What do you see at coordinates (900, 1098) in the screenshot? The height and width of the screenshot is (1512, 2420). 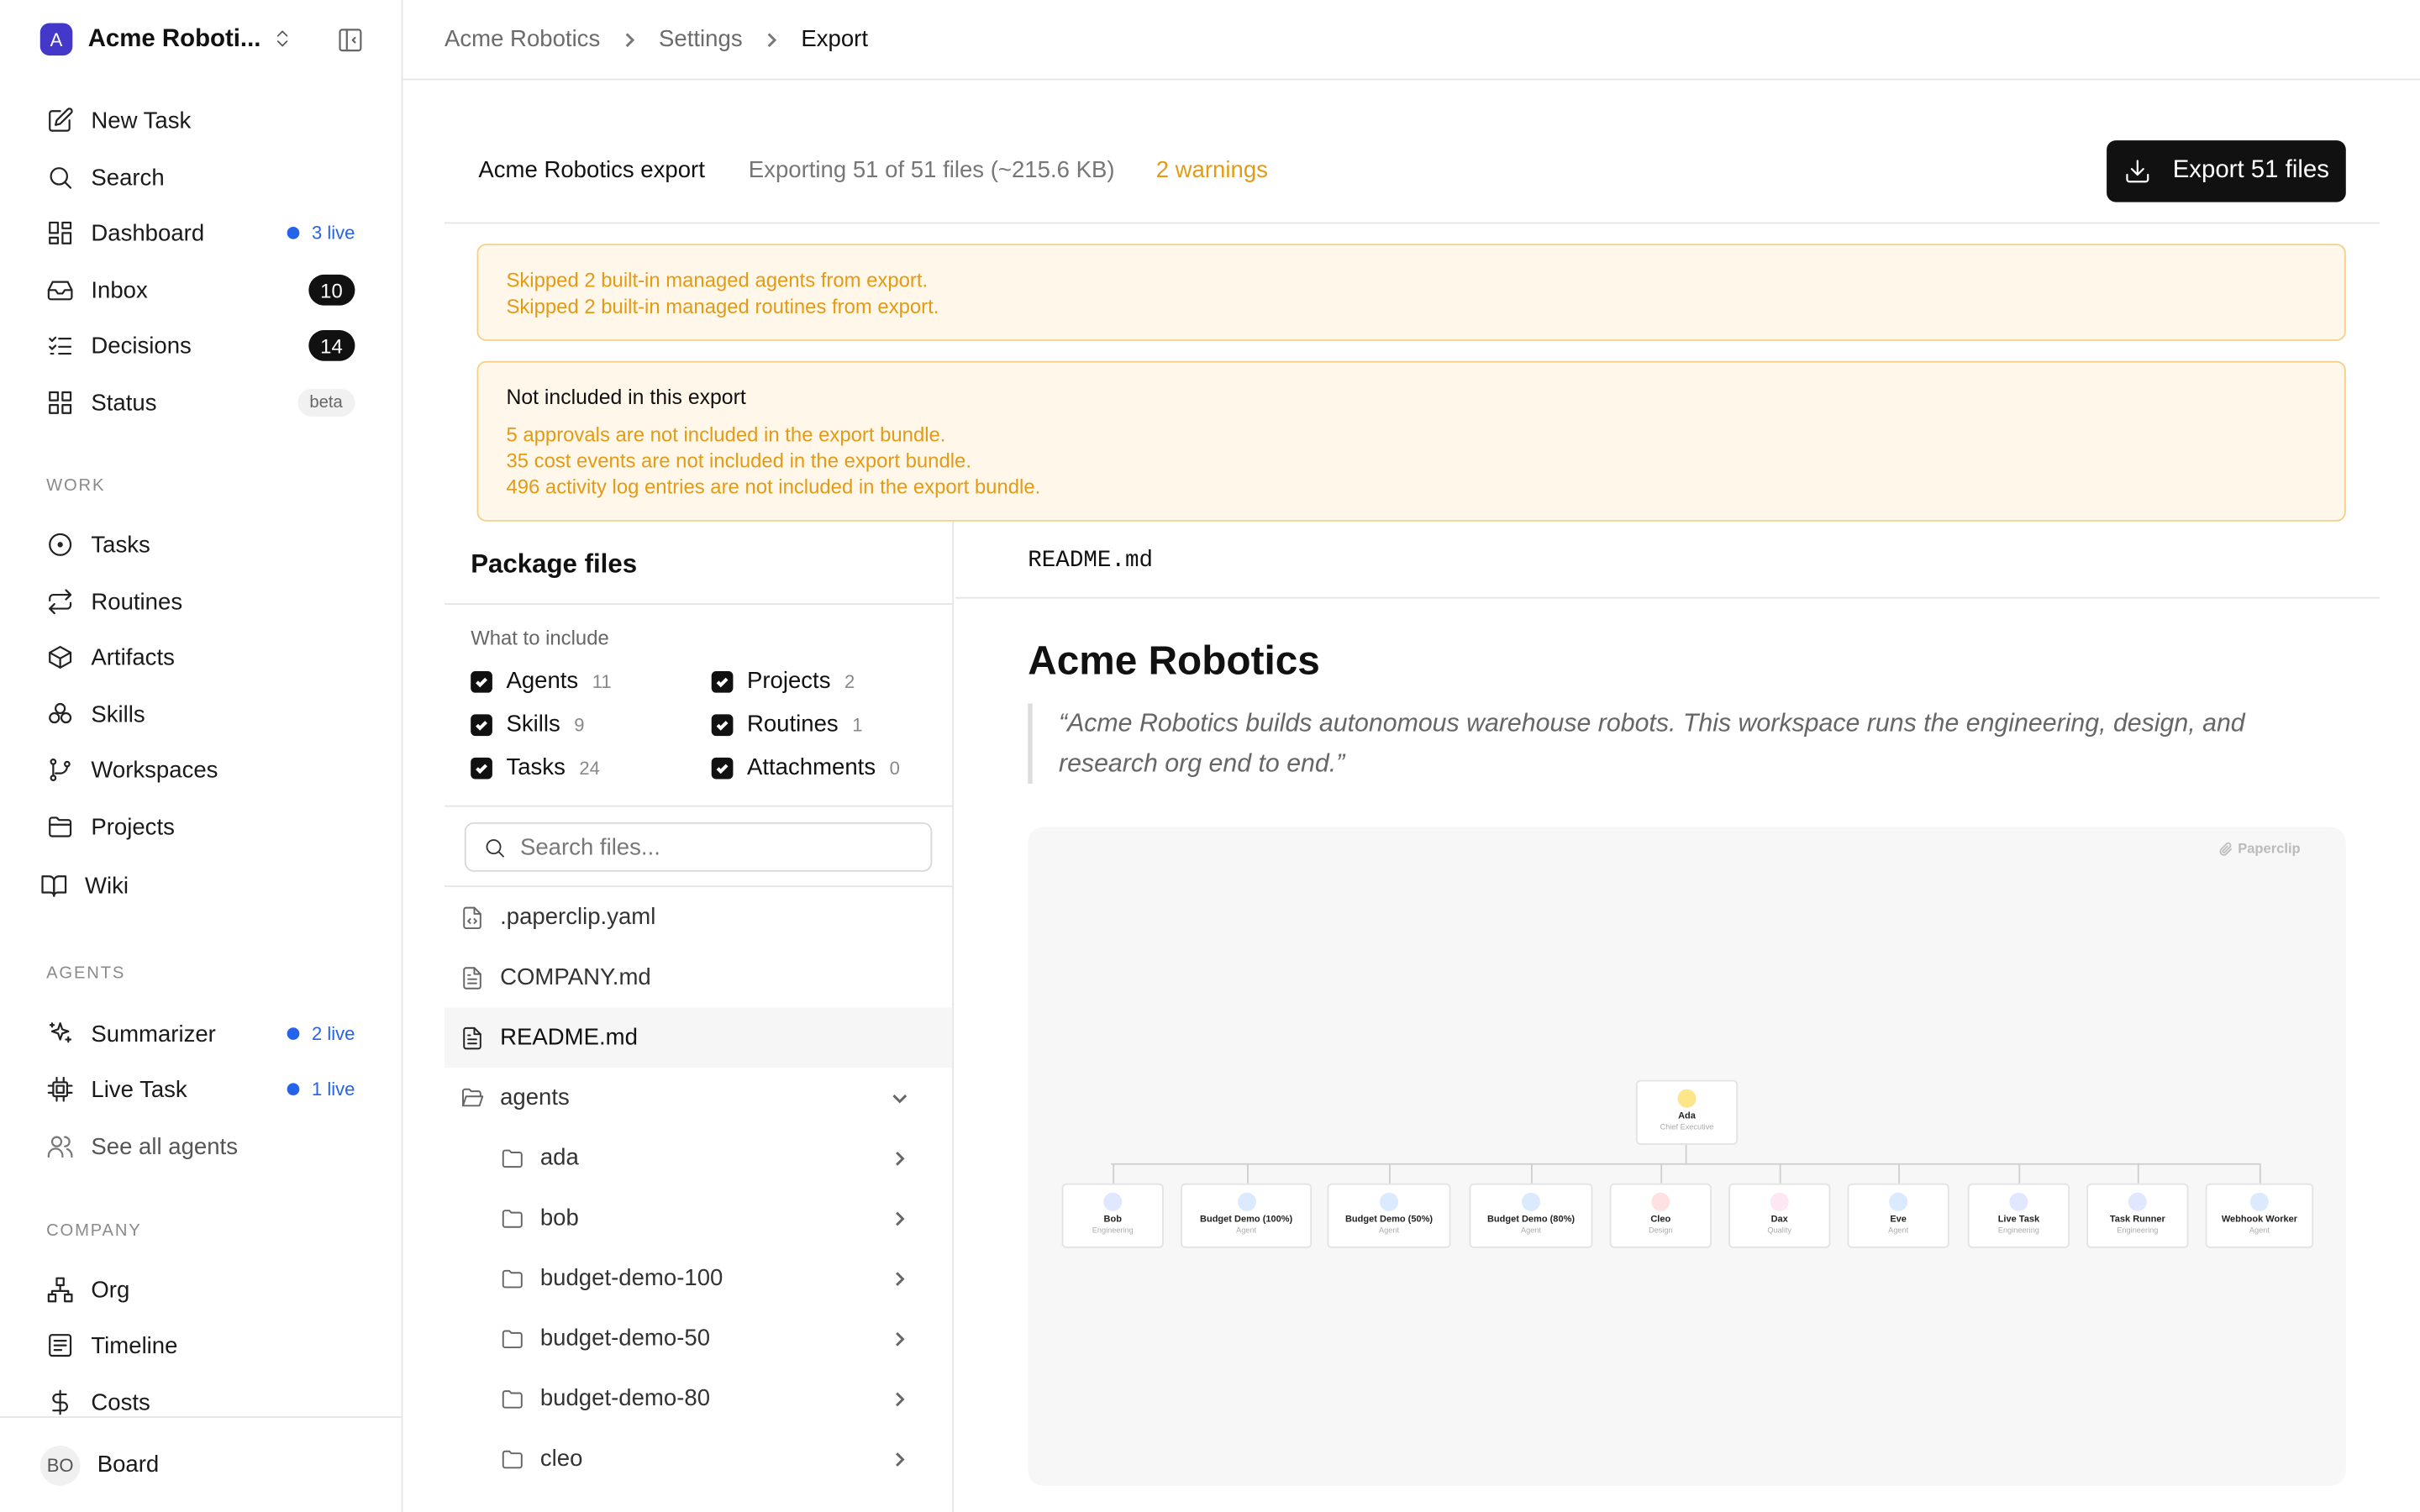 I see `chevron-down-icon` at bounding box center [900, 1098].